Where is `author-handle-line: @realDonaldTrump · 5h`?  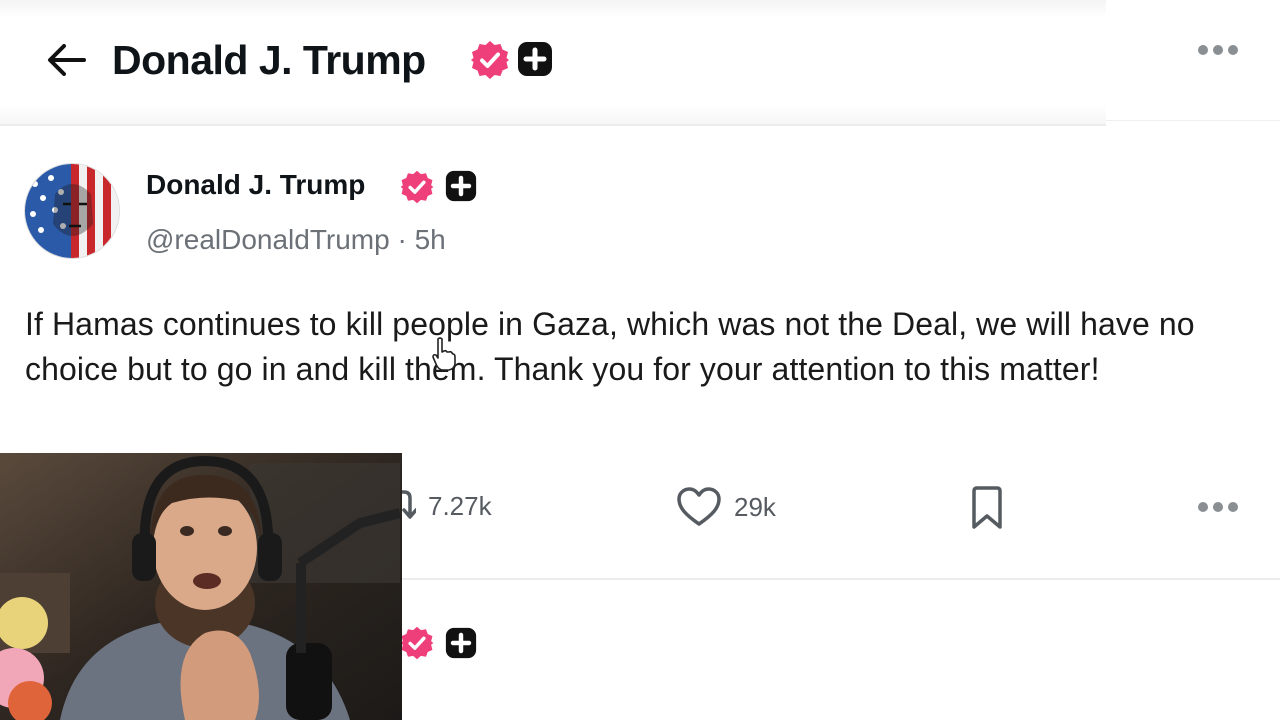 author-handle-line: @realDonaldTrump · 5h is located at coordinates (296, 240).